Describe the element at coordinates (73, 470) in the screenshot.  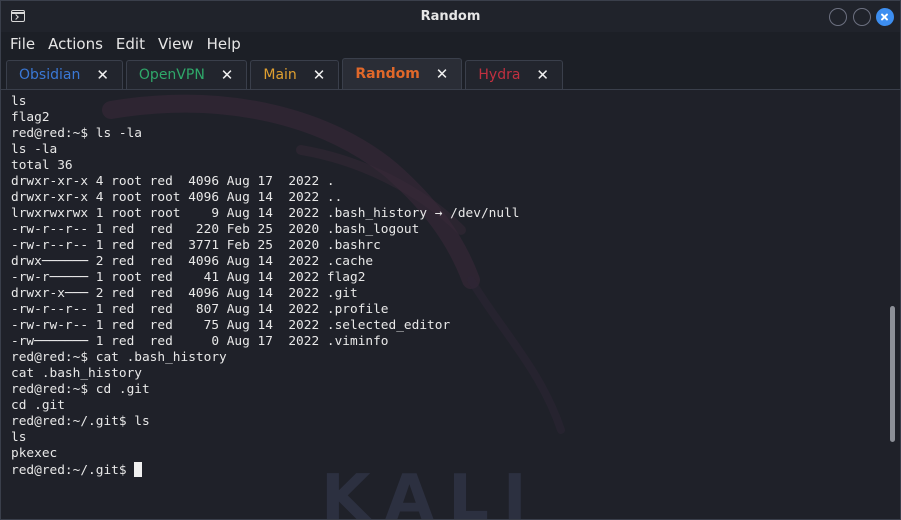
I see `shell-prompt: red@red:~/.git$` at that location.